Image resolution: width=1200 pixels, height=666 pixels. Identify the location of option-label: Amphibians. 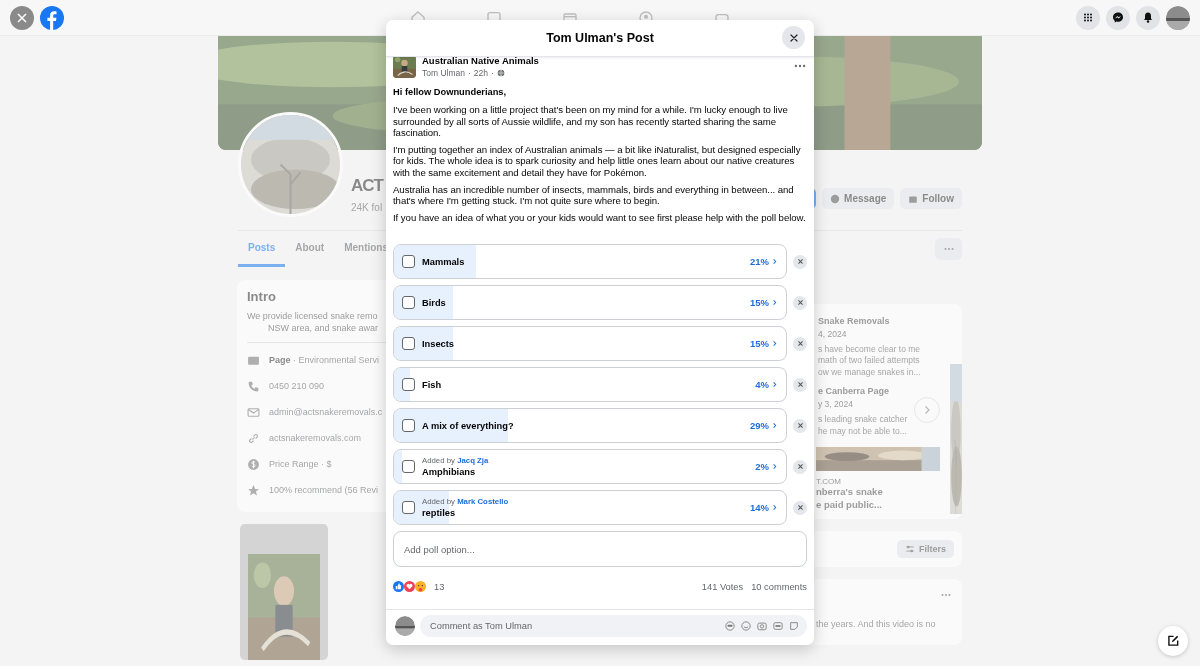
(449, 472).